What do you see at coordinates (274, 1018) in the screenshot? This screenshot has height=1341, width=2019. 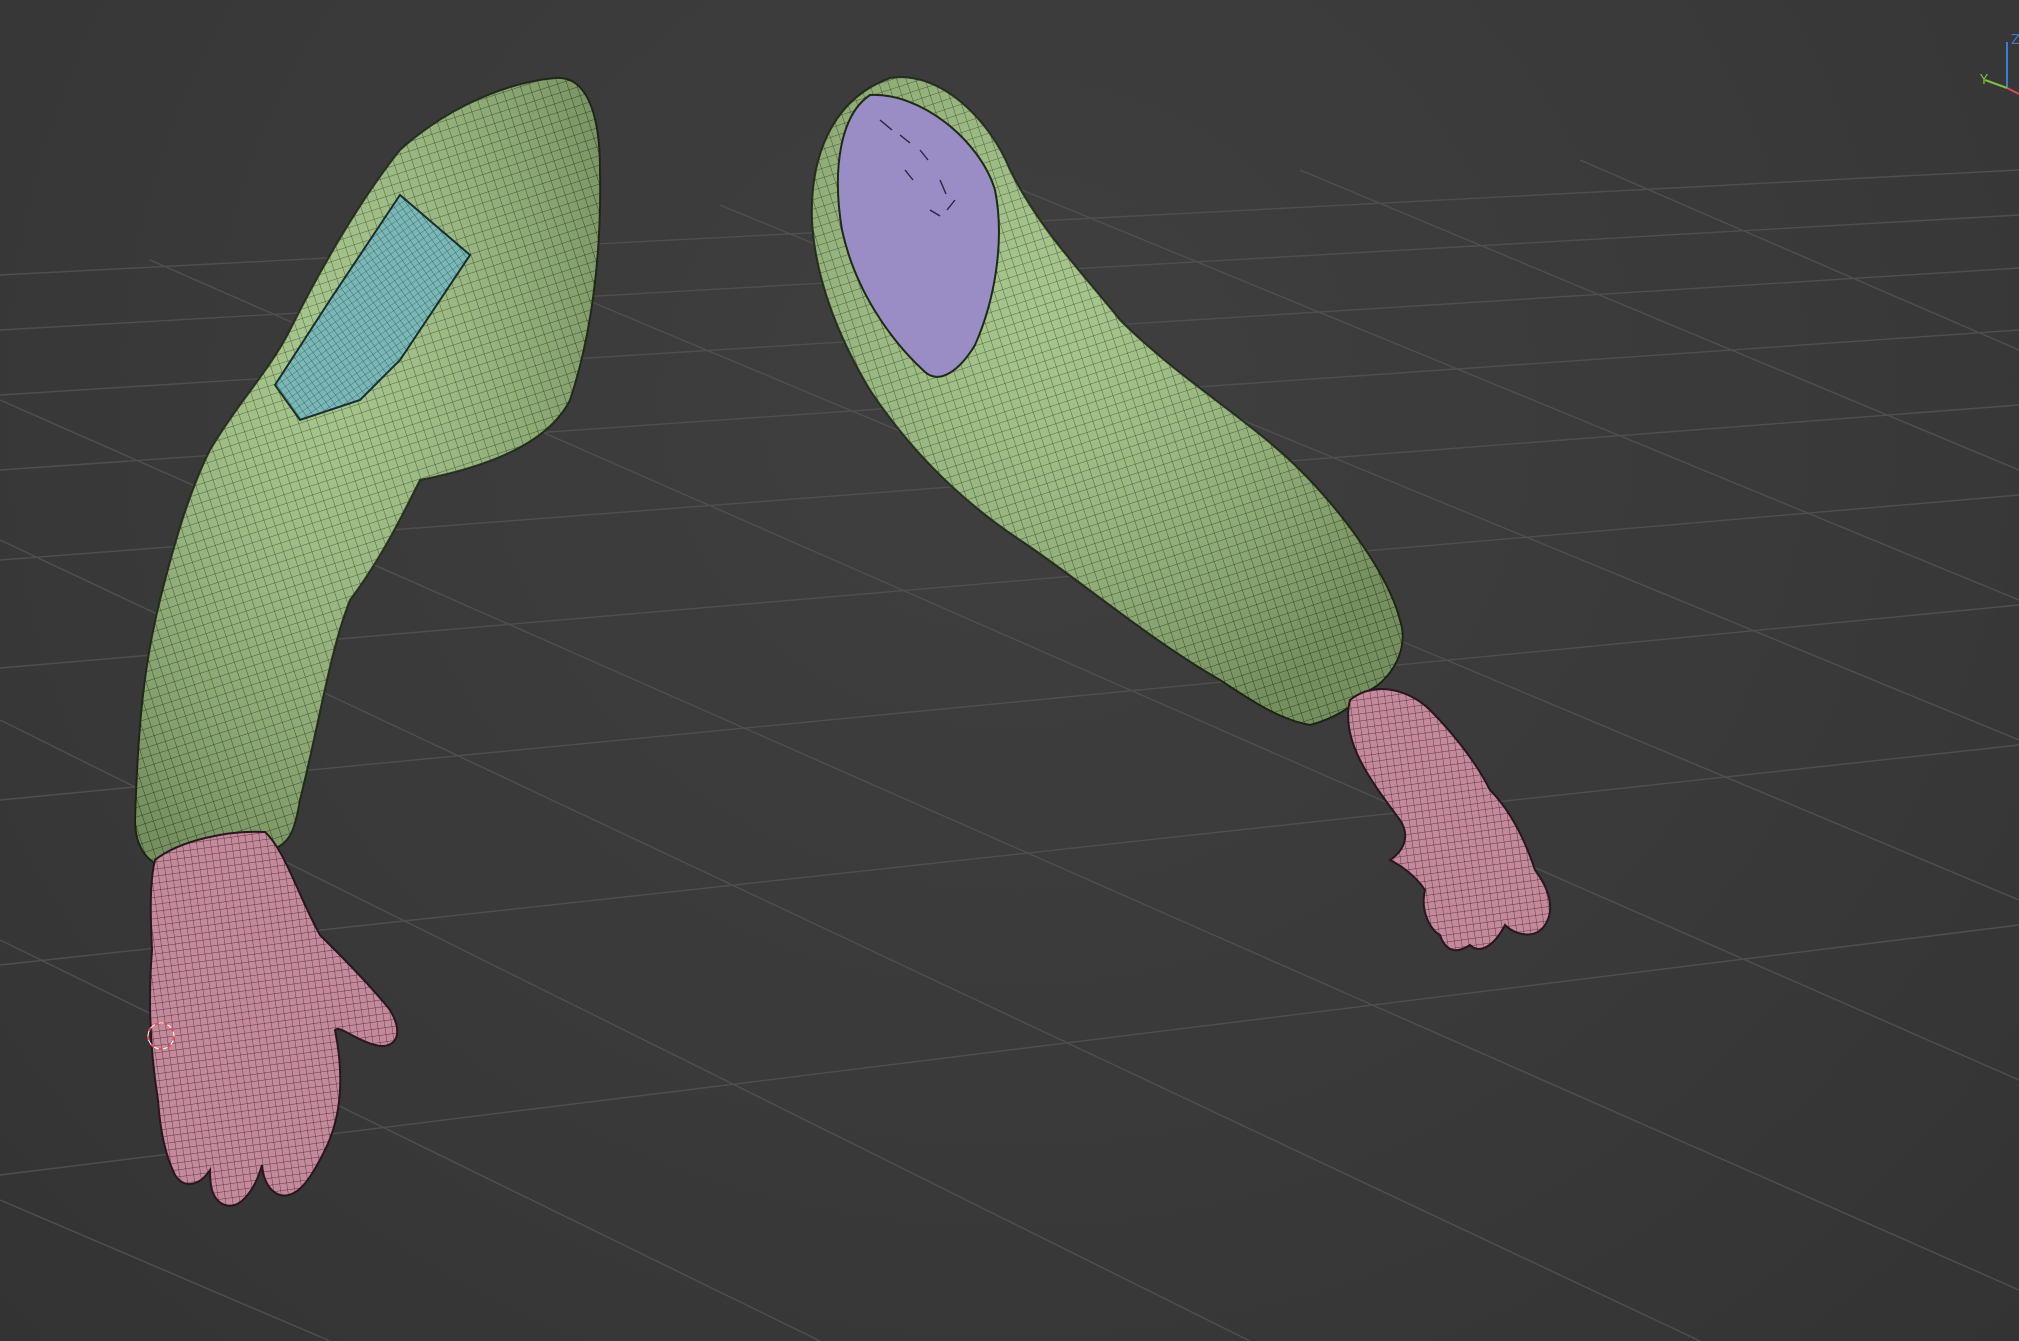 I see `left-glove` at bounding box center [274, 1018].